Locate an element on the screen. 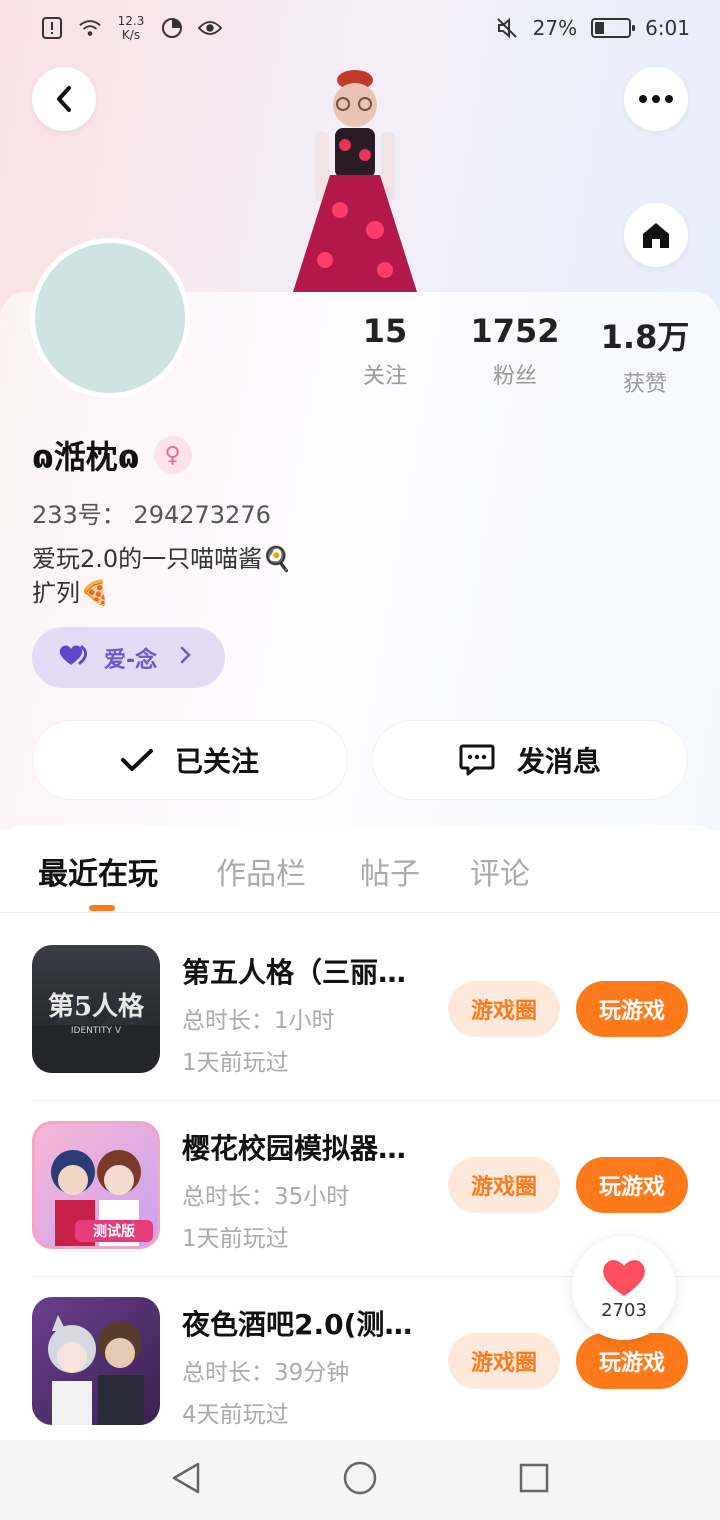  game-icon-identity-v: 第5人格 IDENTITY V is located at coordinates (96, 1009).